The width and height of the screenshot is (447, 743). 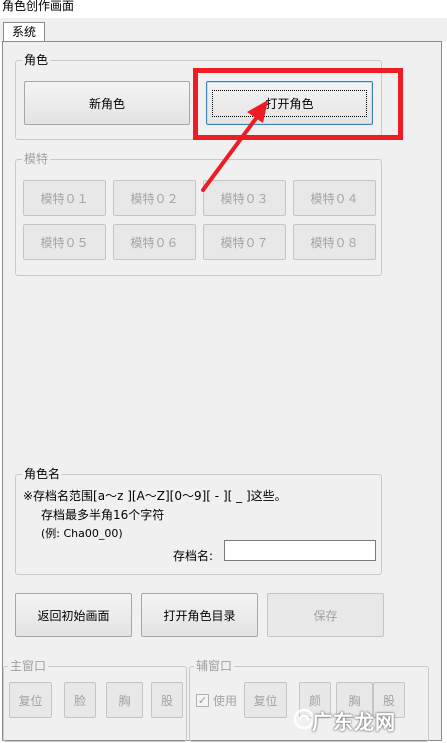 I want to click on model-04-button: 模特０４, so click(x=334, y=198).